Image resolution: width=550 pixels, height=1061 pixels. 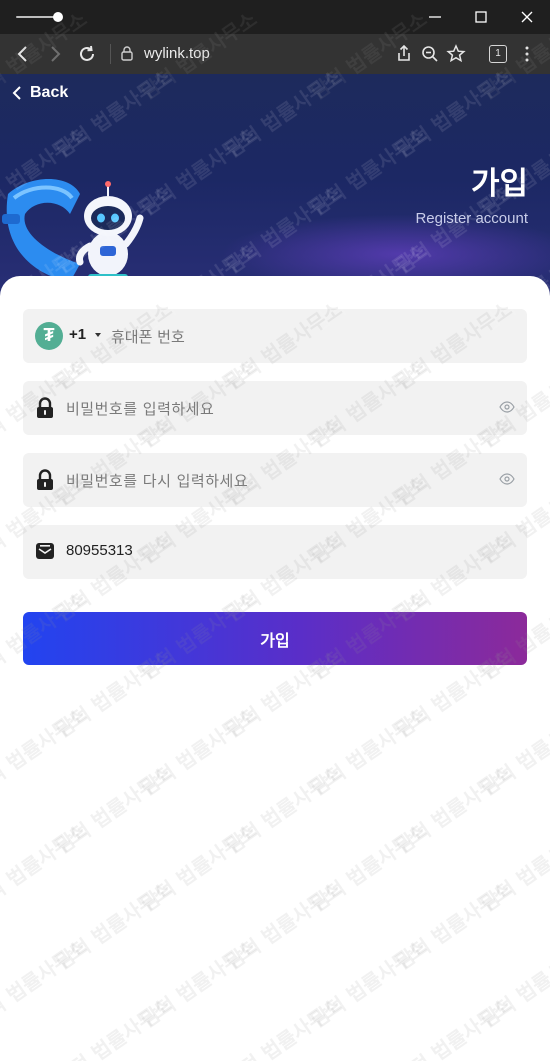 I want to click on mail-inbox-icon, so click(x=45, y=551).